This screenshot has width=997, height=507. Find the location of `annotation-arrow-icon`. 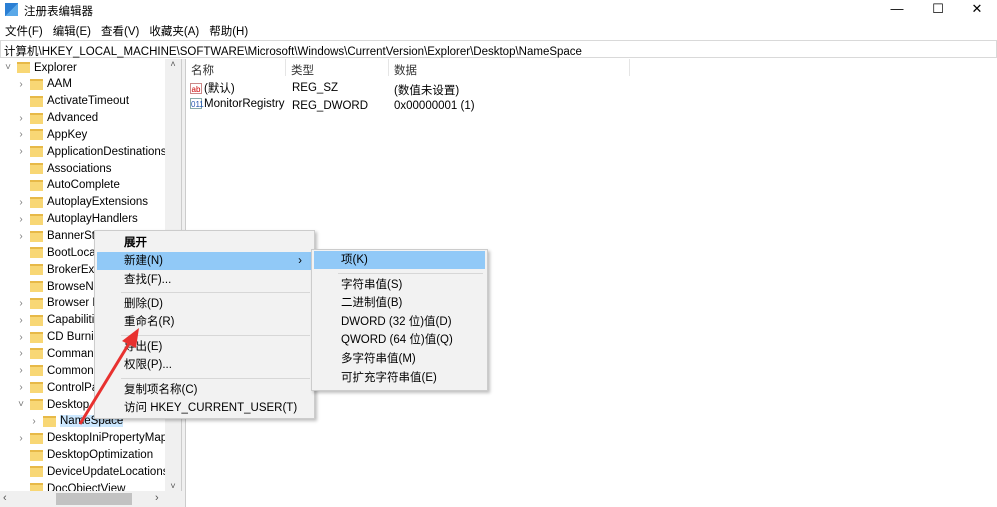

annotation-arrow-icon is located at coordinates (108, 376).